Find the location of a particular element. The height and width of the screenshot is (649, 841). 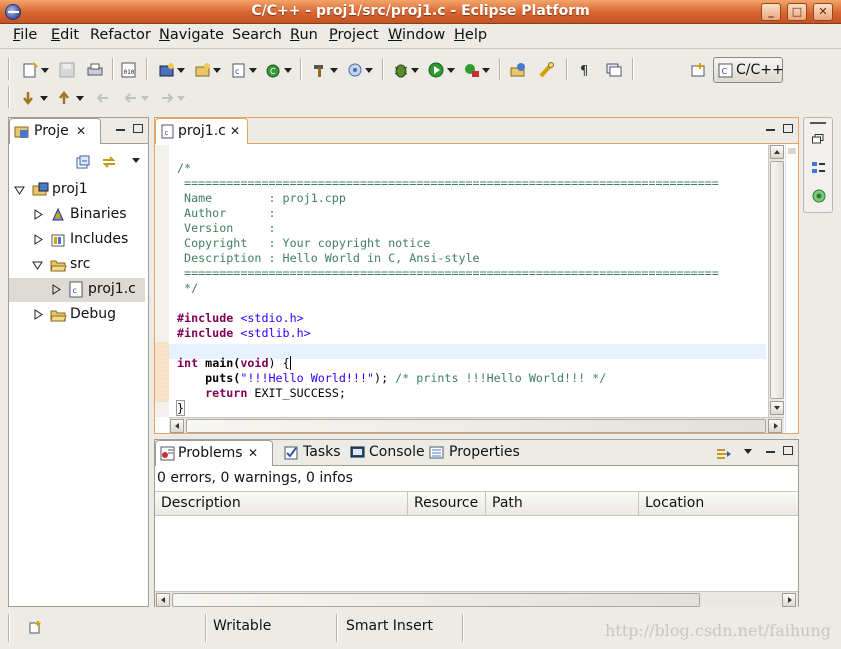

column-header-description: Description is located at coordinates (281, 504).